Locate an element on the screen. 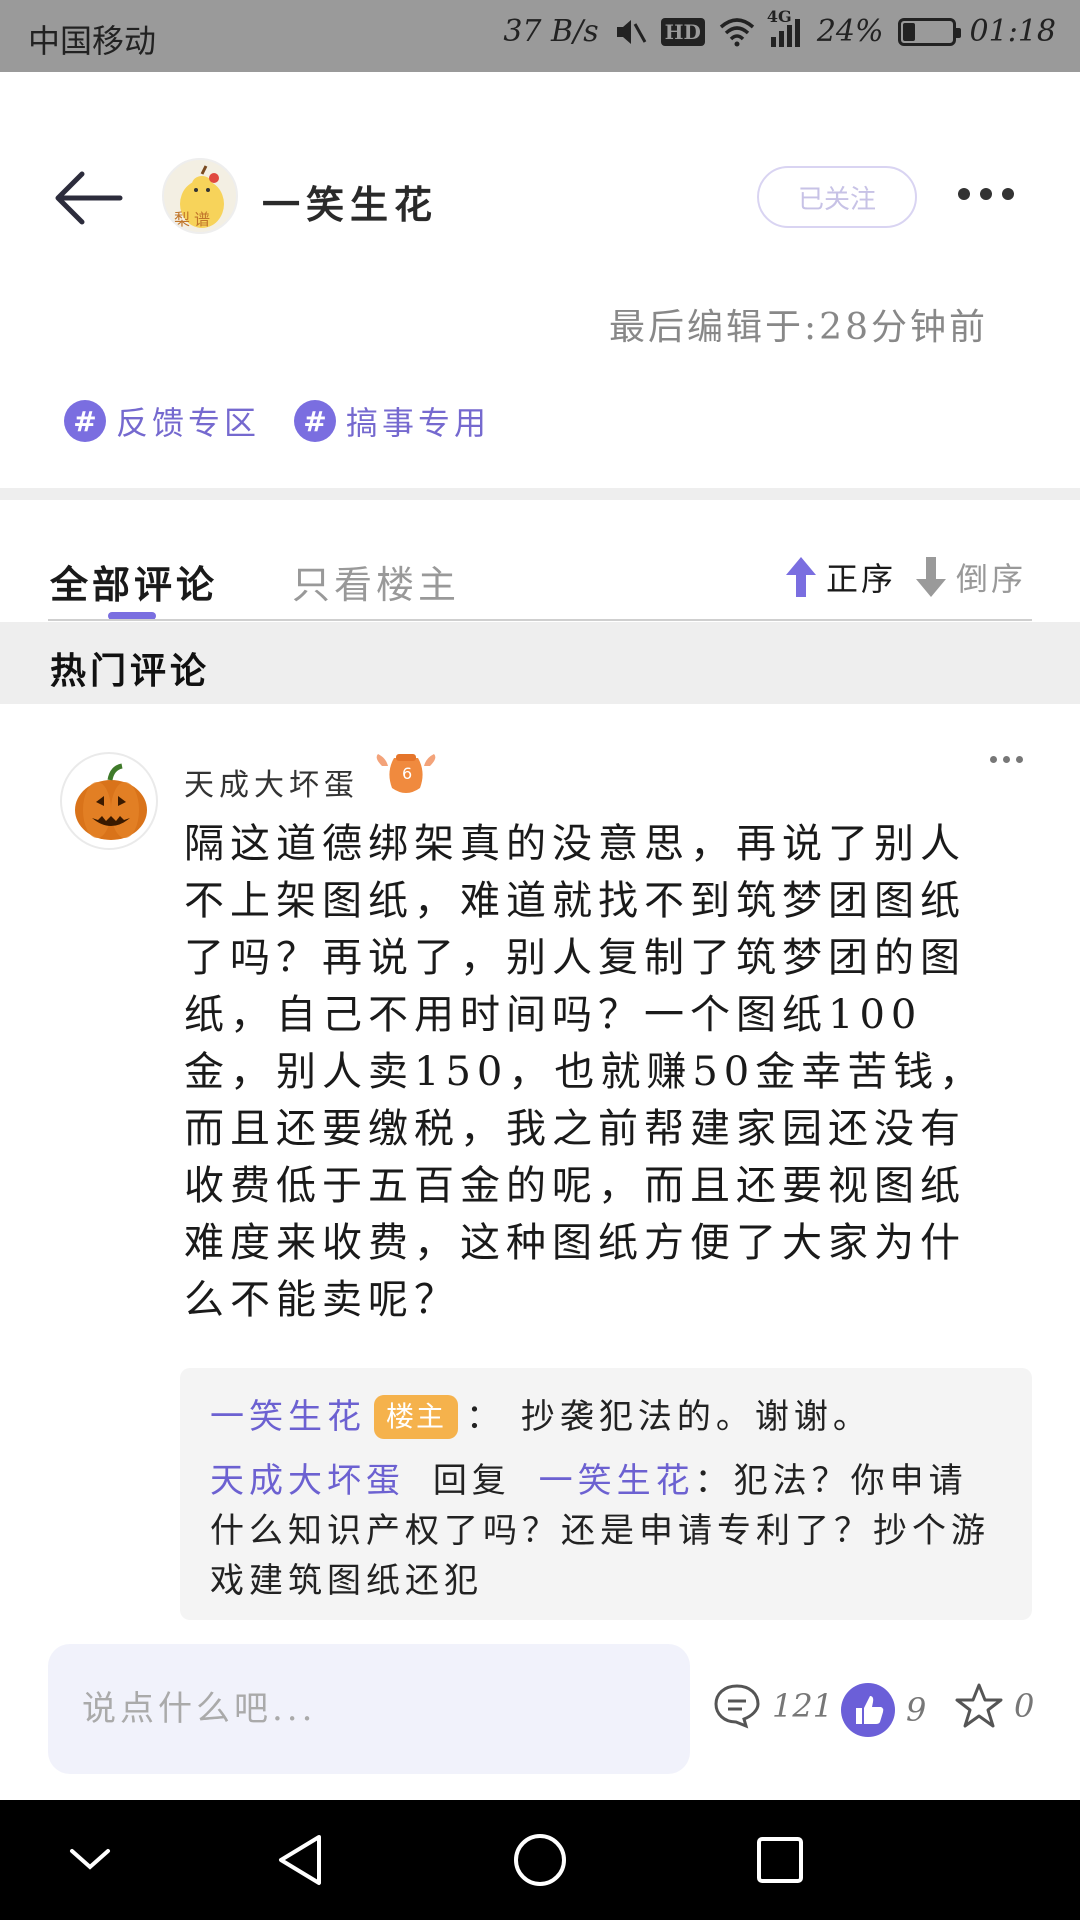  like-button: 9 is located at coordinates (883, 1710).